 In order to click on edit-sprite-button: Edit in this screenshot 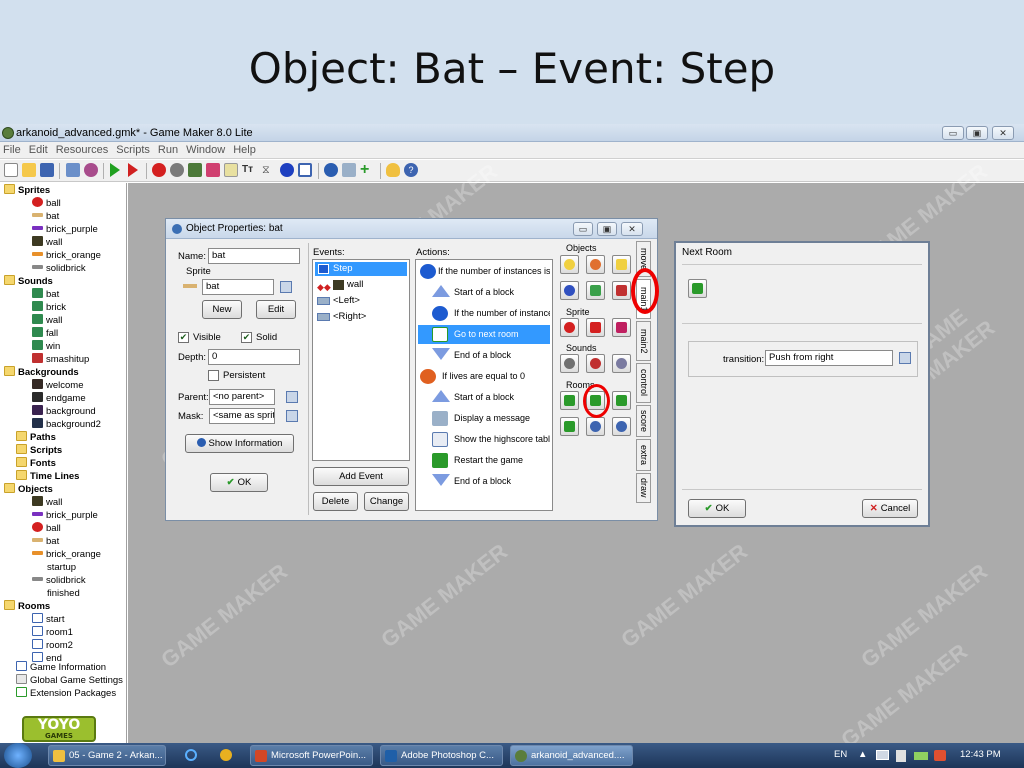, I will do `click(276, 309)`.